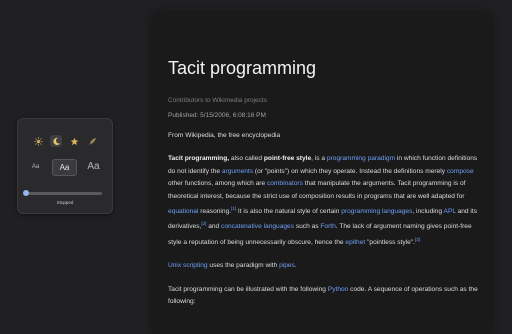 This screenshot has height=334, width=512. I want to click on link-combinators: combinators, so click(285, 183).